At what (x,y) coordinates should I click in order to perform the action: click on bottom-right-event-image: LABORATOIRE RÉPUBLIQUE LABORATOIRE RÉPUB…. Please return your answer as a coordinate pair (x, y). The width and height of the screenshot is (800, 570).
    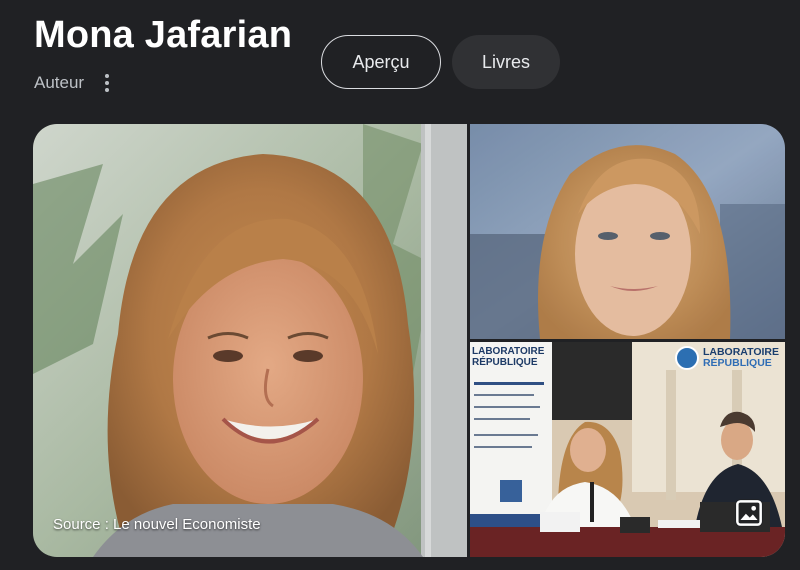
    Looking at the image, I should click on (627, 449).